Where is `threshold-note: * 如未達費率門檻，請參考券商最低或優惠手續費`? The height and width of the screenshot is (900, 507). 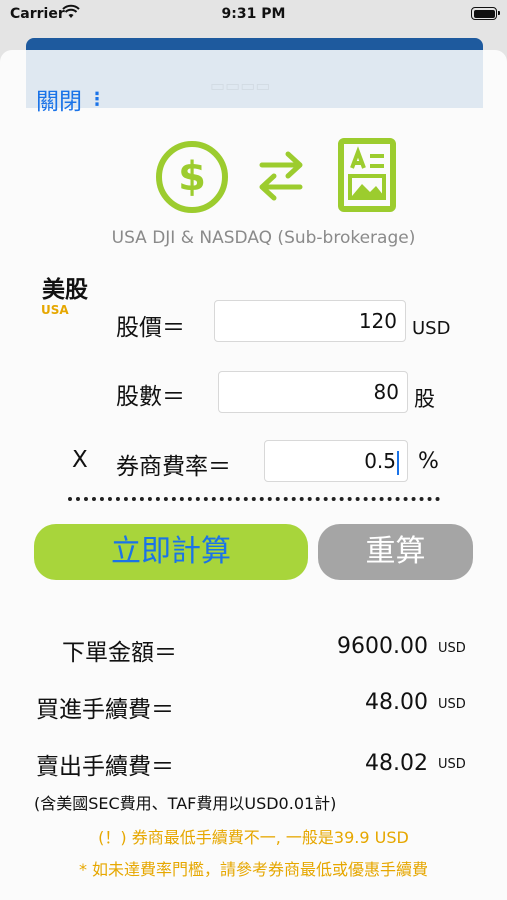
threshold-note: * 如未達費率門檻，請參考券商最低或優惠手續費 is located at coordinates (253, 869).